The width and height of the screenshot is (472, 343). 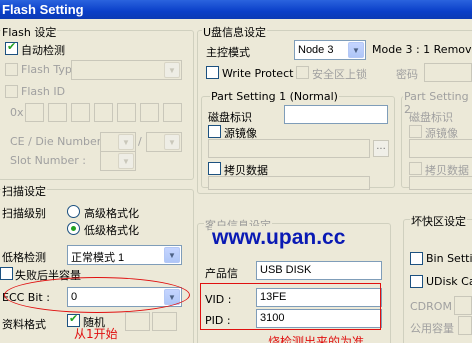 I want to click on slot-number-label: Slot Number :, so click(x=48, y=160).